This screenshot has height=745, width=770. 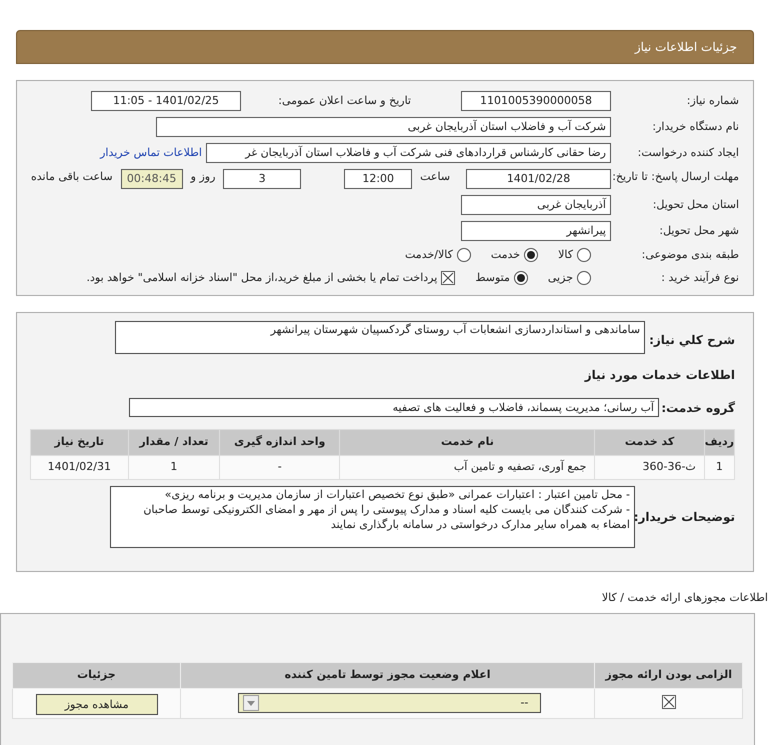 I want to click on text-field: پیرانشهر, so click(x=536, y=231).